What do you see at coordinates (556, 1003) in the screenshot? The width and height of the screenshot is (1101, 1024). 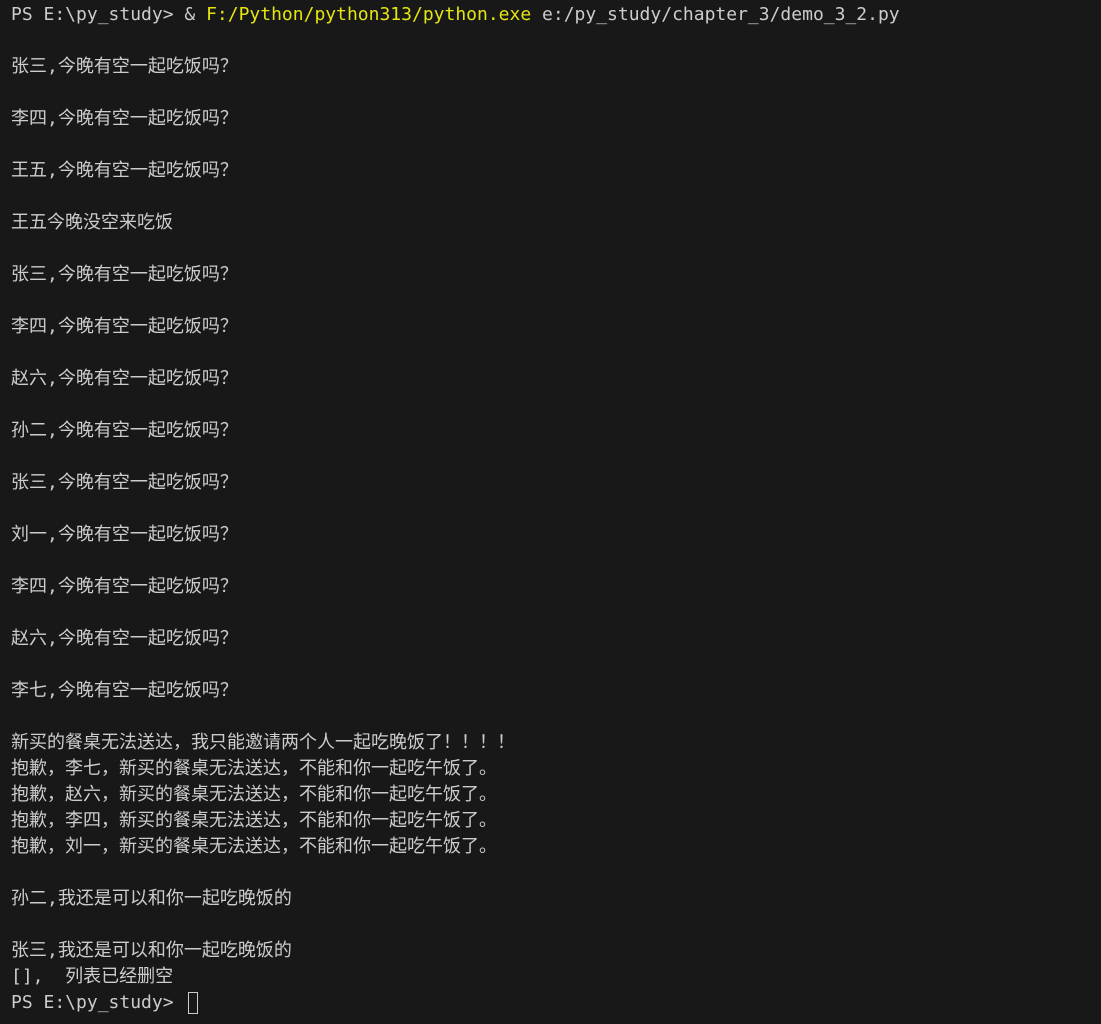 I see `current-prompt-line: PS E:\py_study>` at bounding box center [556, 1003].